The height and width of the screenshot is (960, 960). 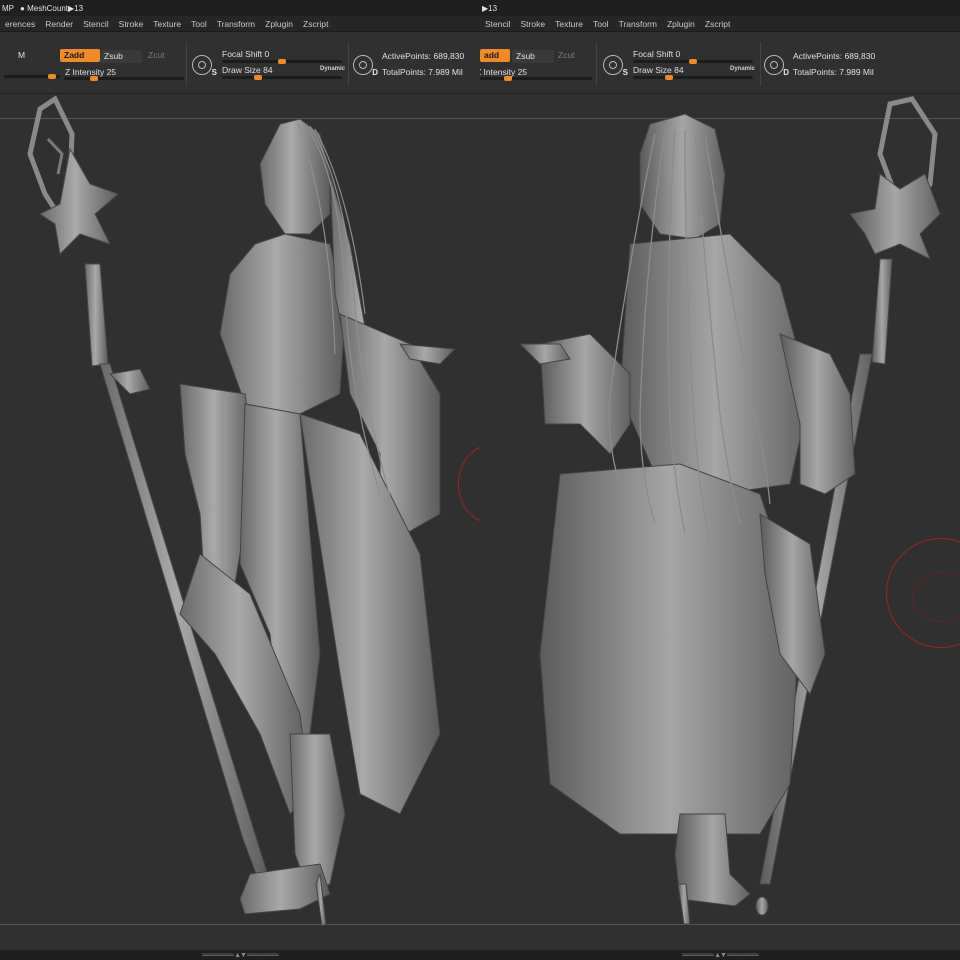 What do you see at coordinates (8, 8) in the screenshot?
I see `mp-label: MP` at bounding box center [8, 8].